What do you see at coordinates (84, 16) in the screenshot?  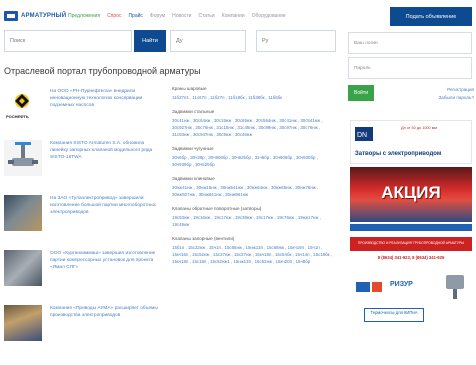 I see `nav-item-offers: Предложения` at bounding box center [84, 16].